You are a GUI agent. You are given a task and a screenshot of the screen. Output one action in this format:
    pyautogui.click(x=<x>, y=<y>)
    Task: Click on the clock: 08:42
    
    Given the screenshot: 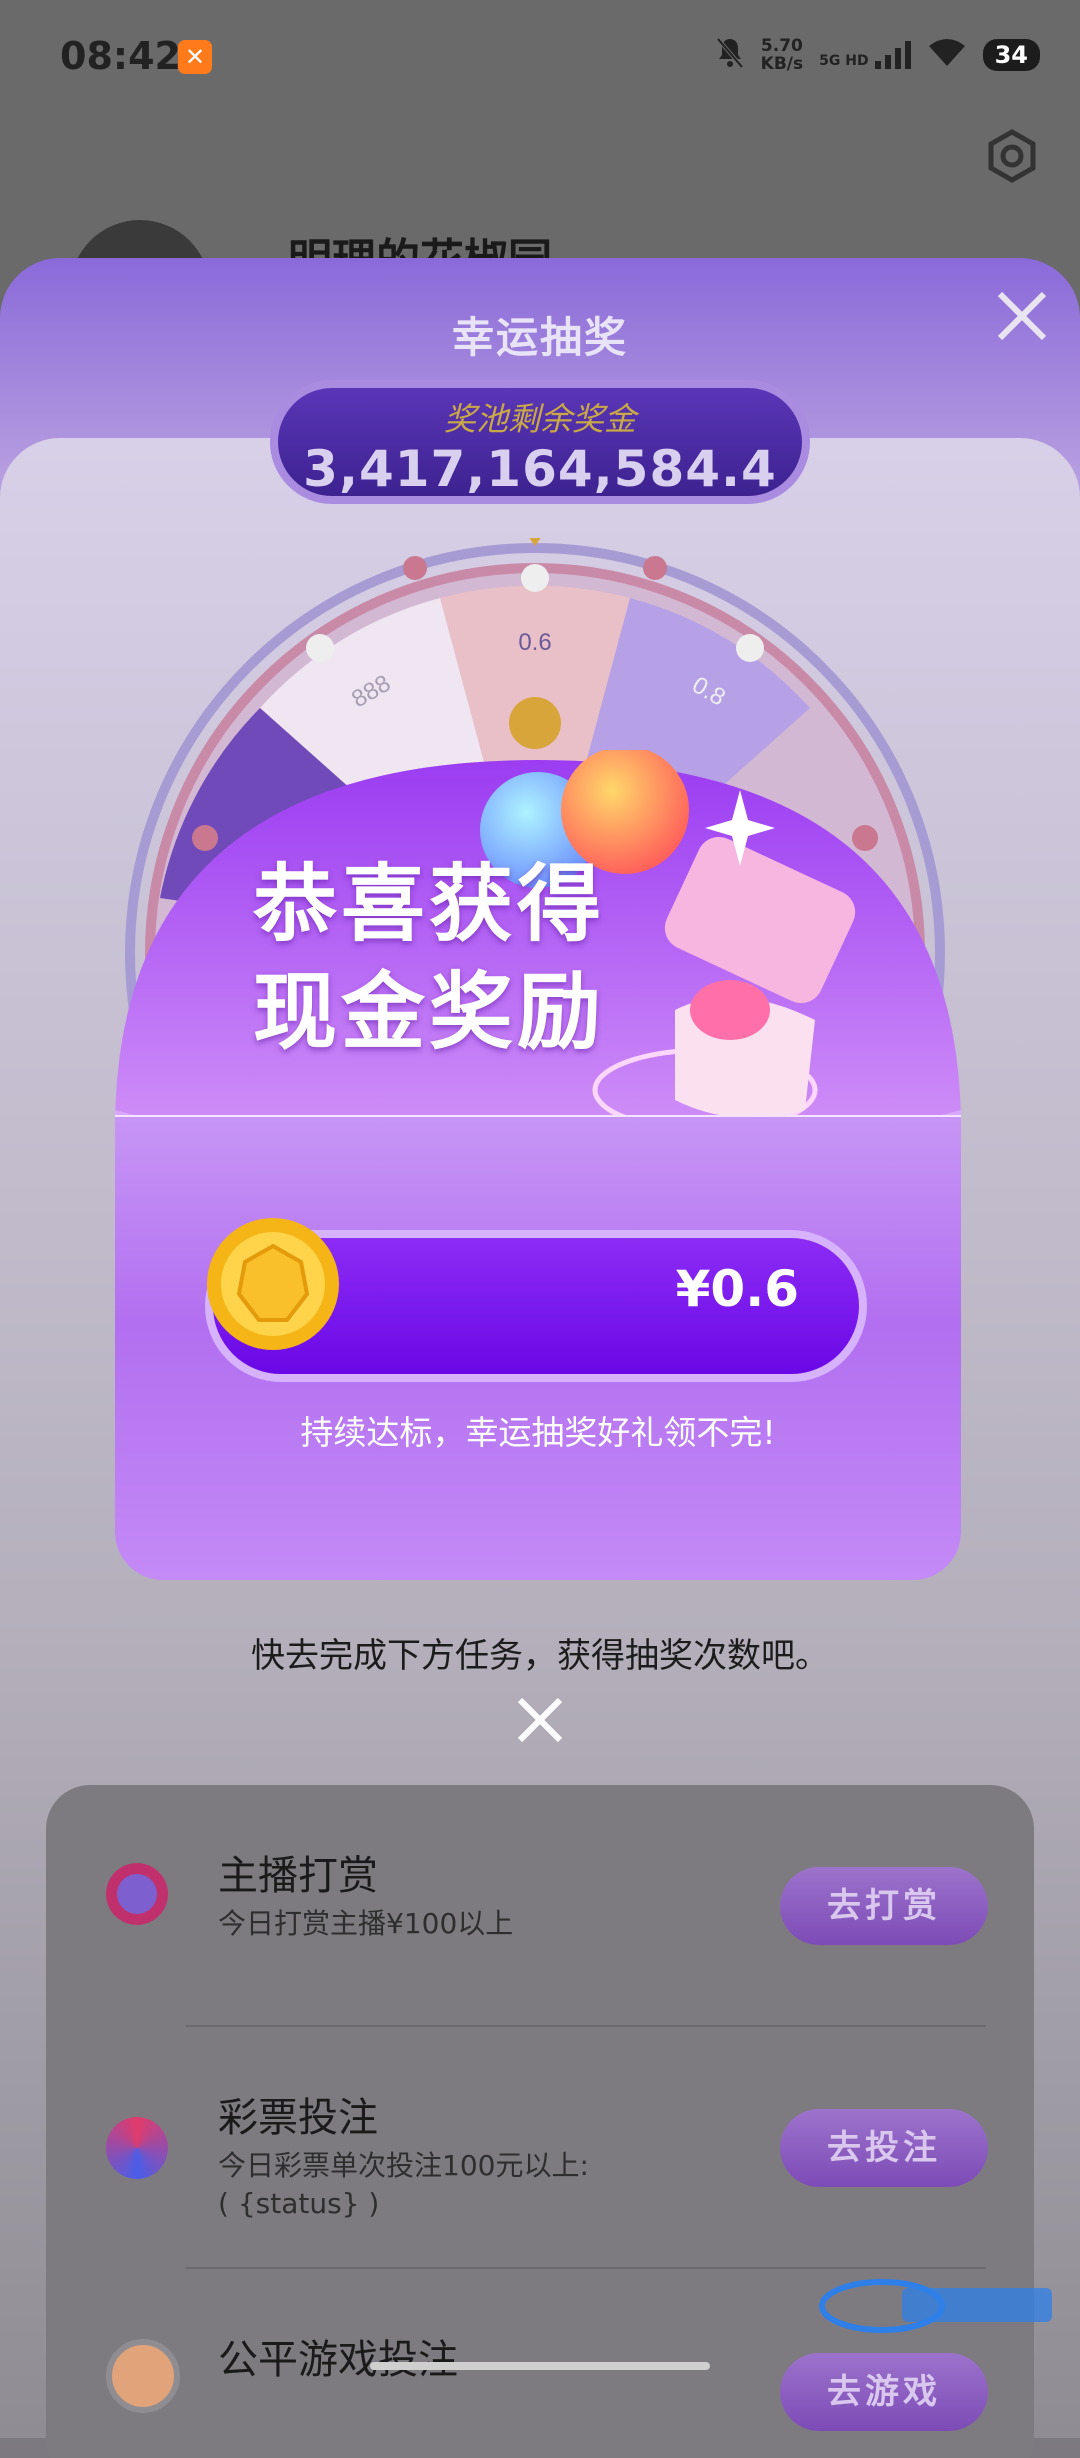 What is the action you would take?
    pyautogui.click(x=120, y=56)
    